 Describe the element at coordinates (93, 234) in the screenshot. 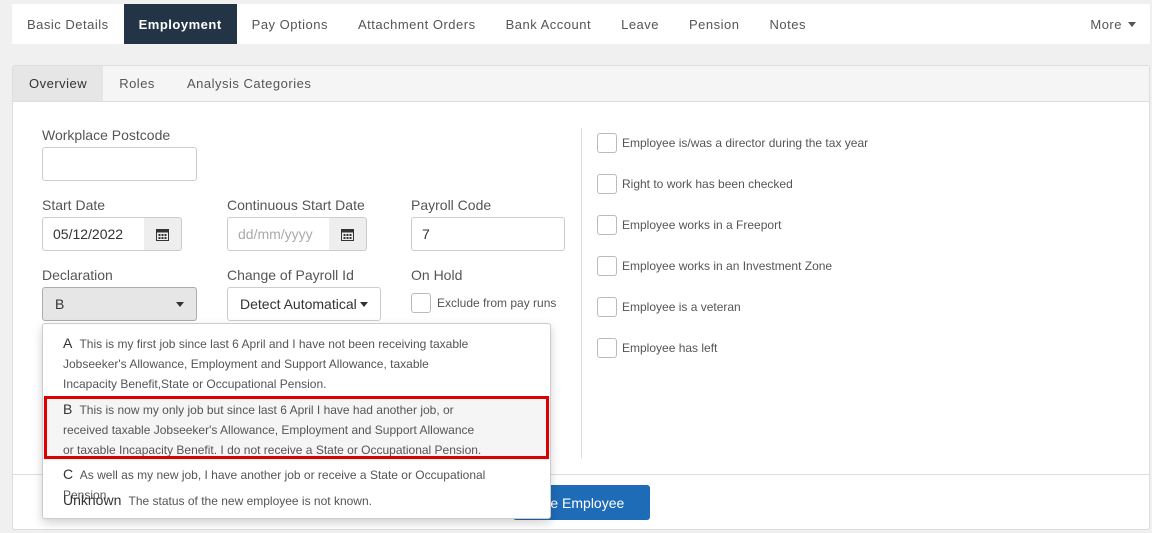

I see `start-date-input: 05/12/2022` at that location.